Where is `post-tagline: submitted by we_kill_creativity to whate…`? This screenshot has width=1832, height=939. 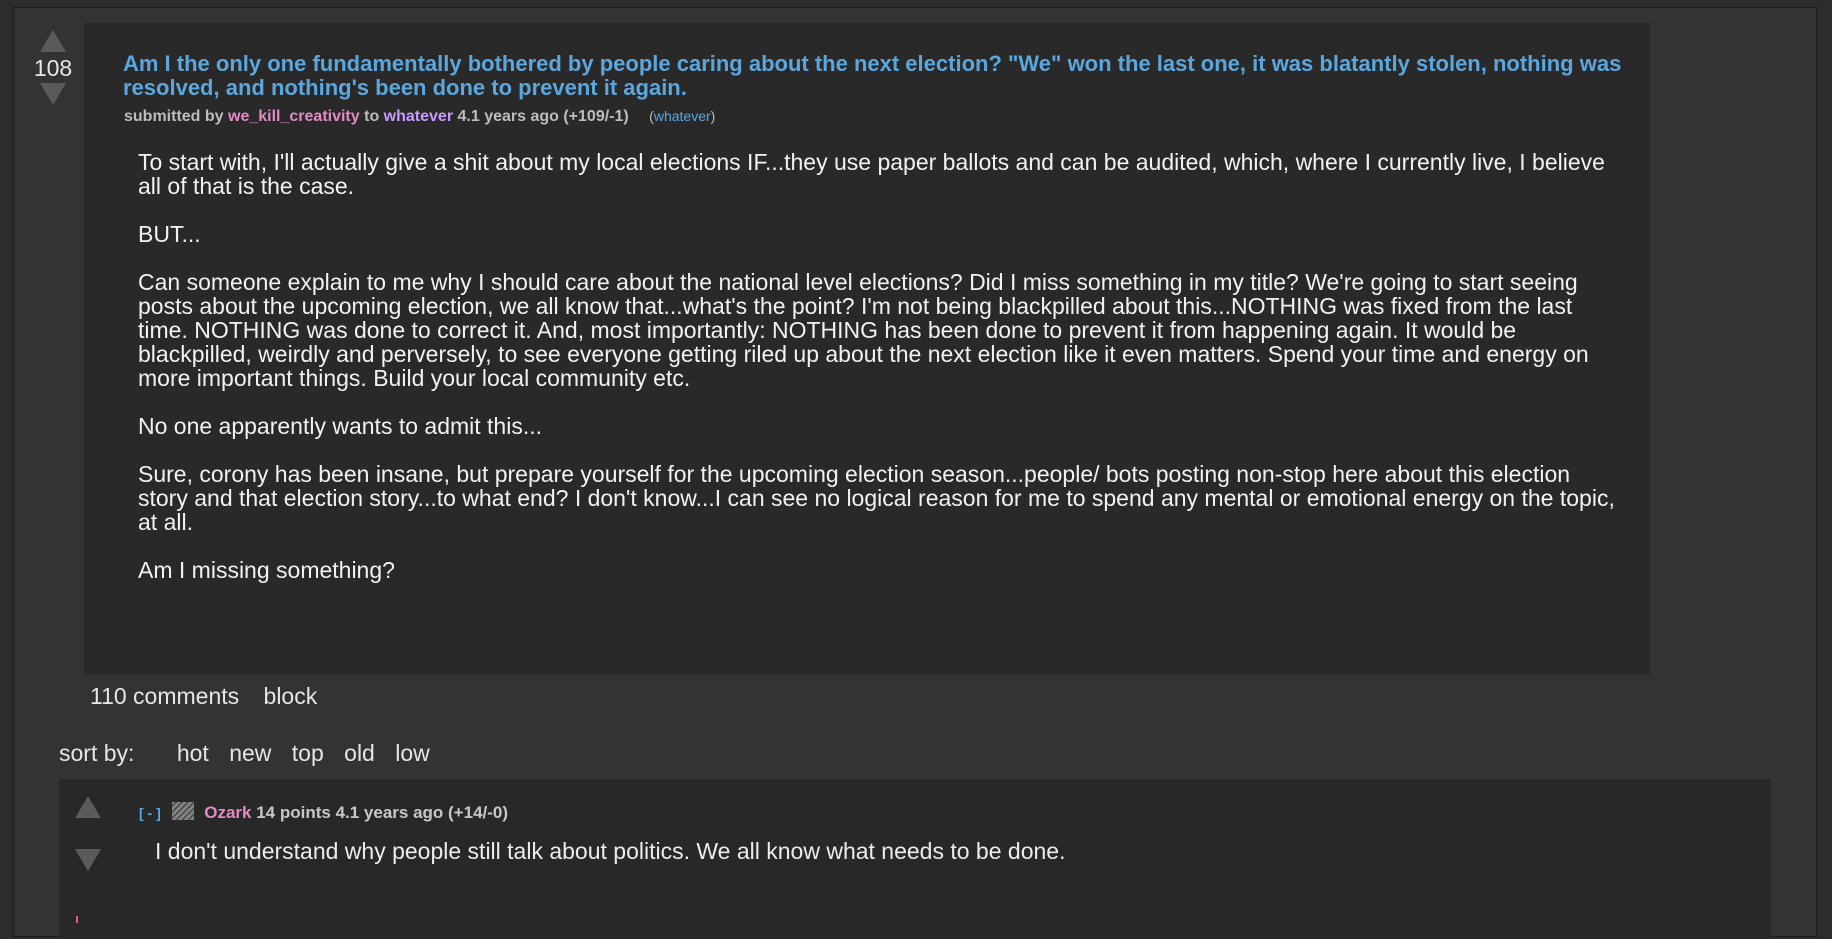
post-tagline: submitted by we_kill_creativity to whate… is located at coordinates (419, 117).